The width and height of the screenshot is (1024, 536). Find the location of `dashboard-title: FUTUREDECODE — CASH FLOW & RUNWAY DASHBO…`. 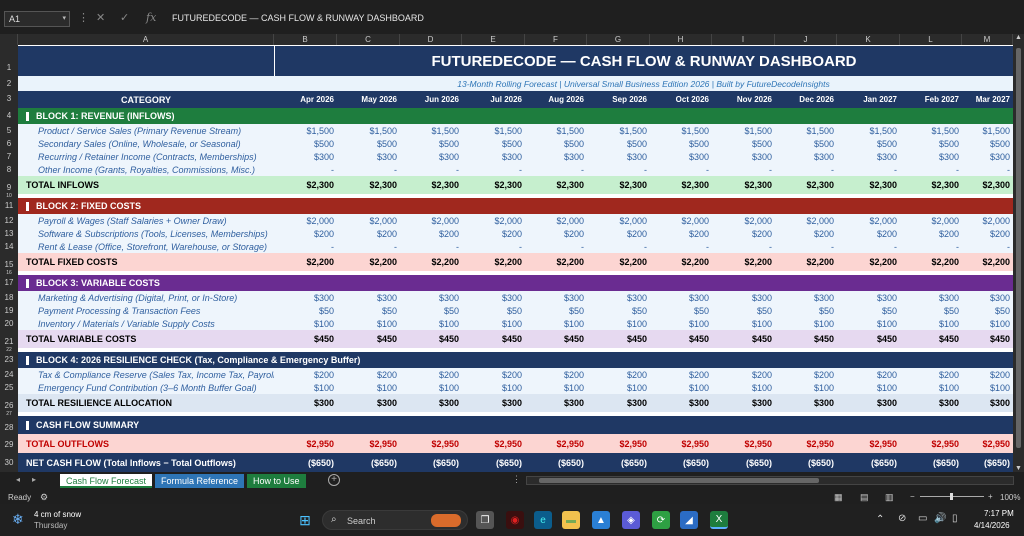

dashboard-title: FUTUREDECODE — CASH FLOW & RUNWAY DASHBO… is located at coordinates (643, 61).